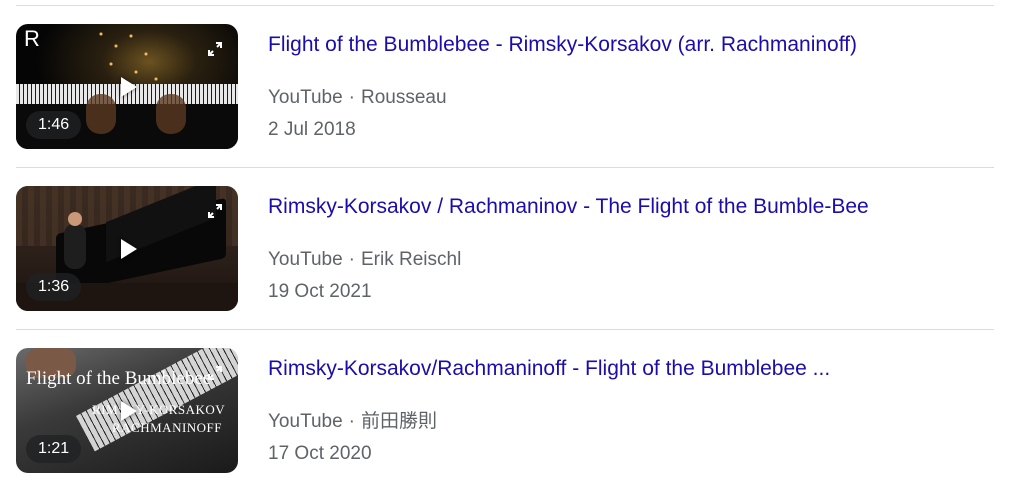  Describe the element at coordinates (628, 422) in the screenshot. I see `result-meta: YouTube · 前田勝則` at that location.